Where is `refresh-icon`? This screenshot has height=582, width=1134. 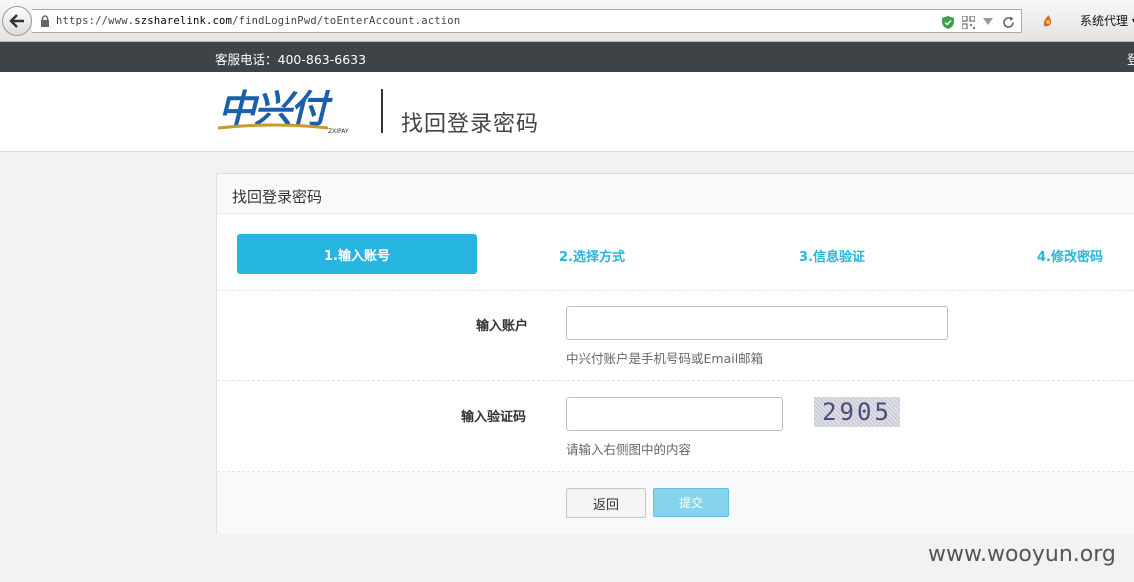
refresh-icon is located at coordinates (1008, 22).